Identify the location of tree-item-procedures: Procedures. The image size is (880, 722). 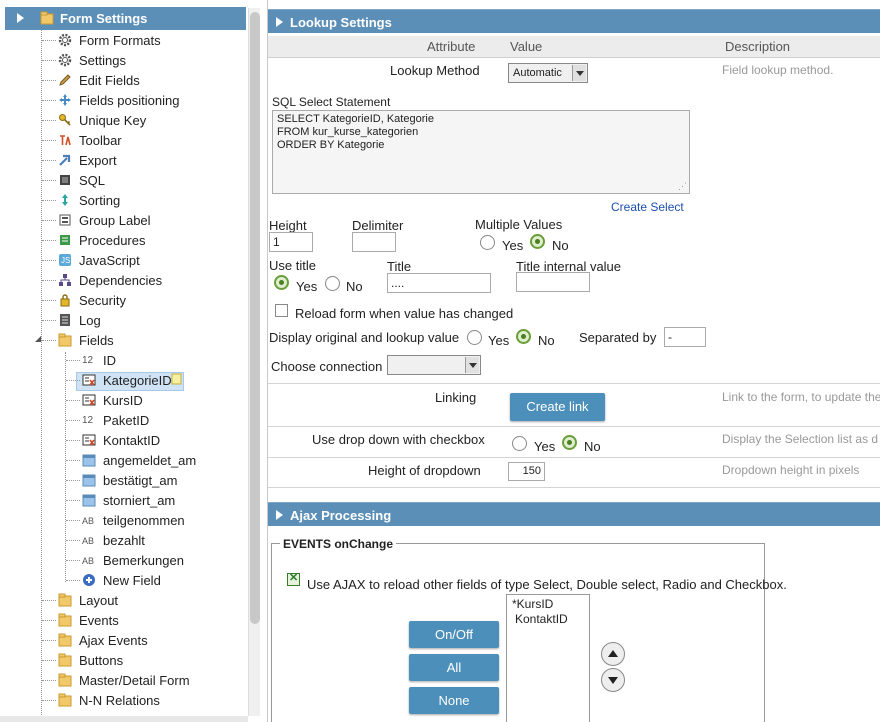
(123, 240).